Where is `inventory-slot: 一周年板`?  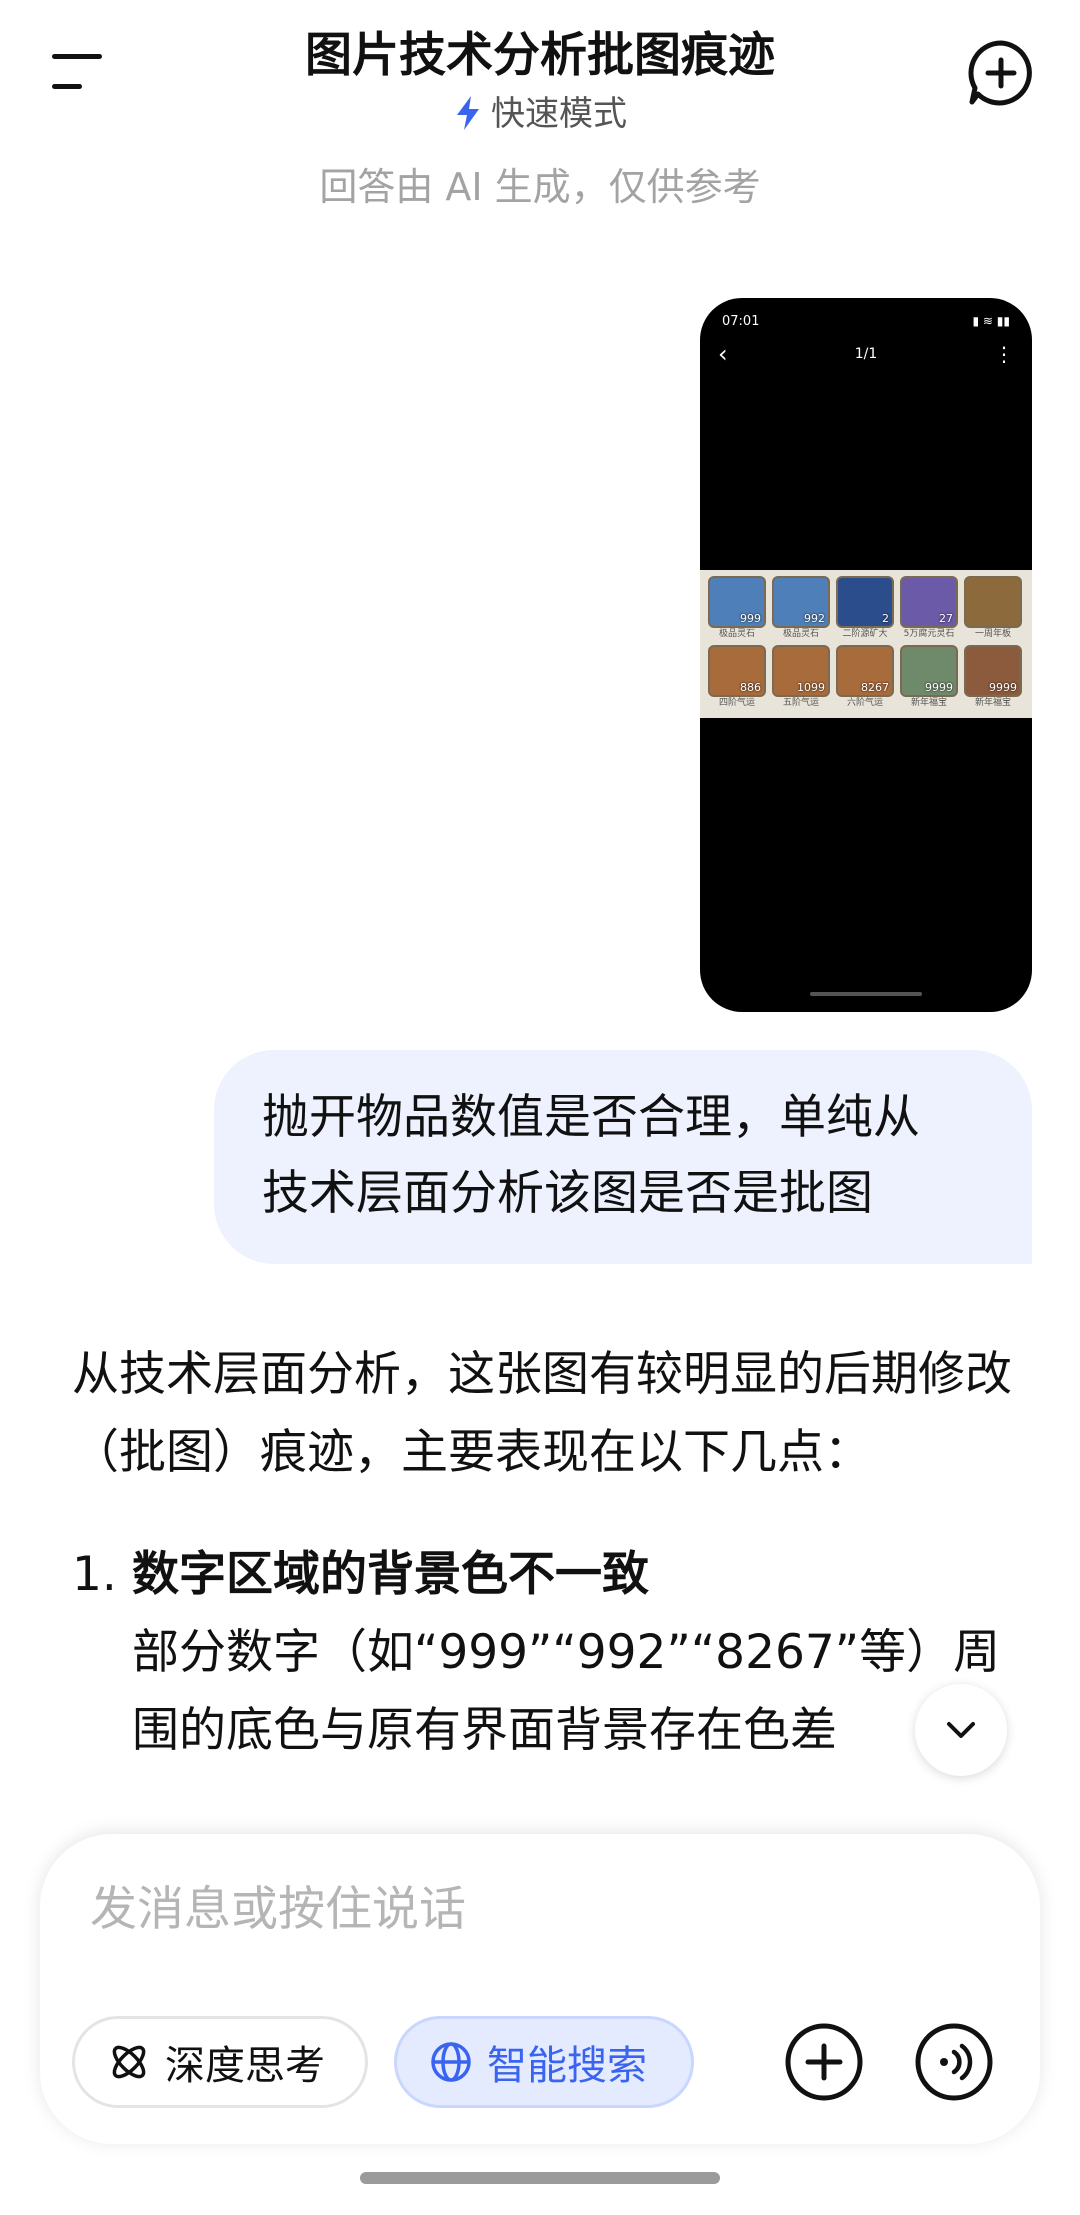
inventory-slot: 一周年板 is located at coordinates (993, 608).